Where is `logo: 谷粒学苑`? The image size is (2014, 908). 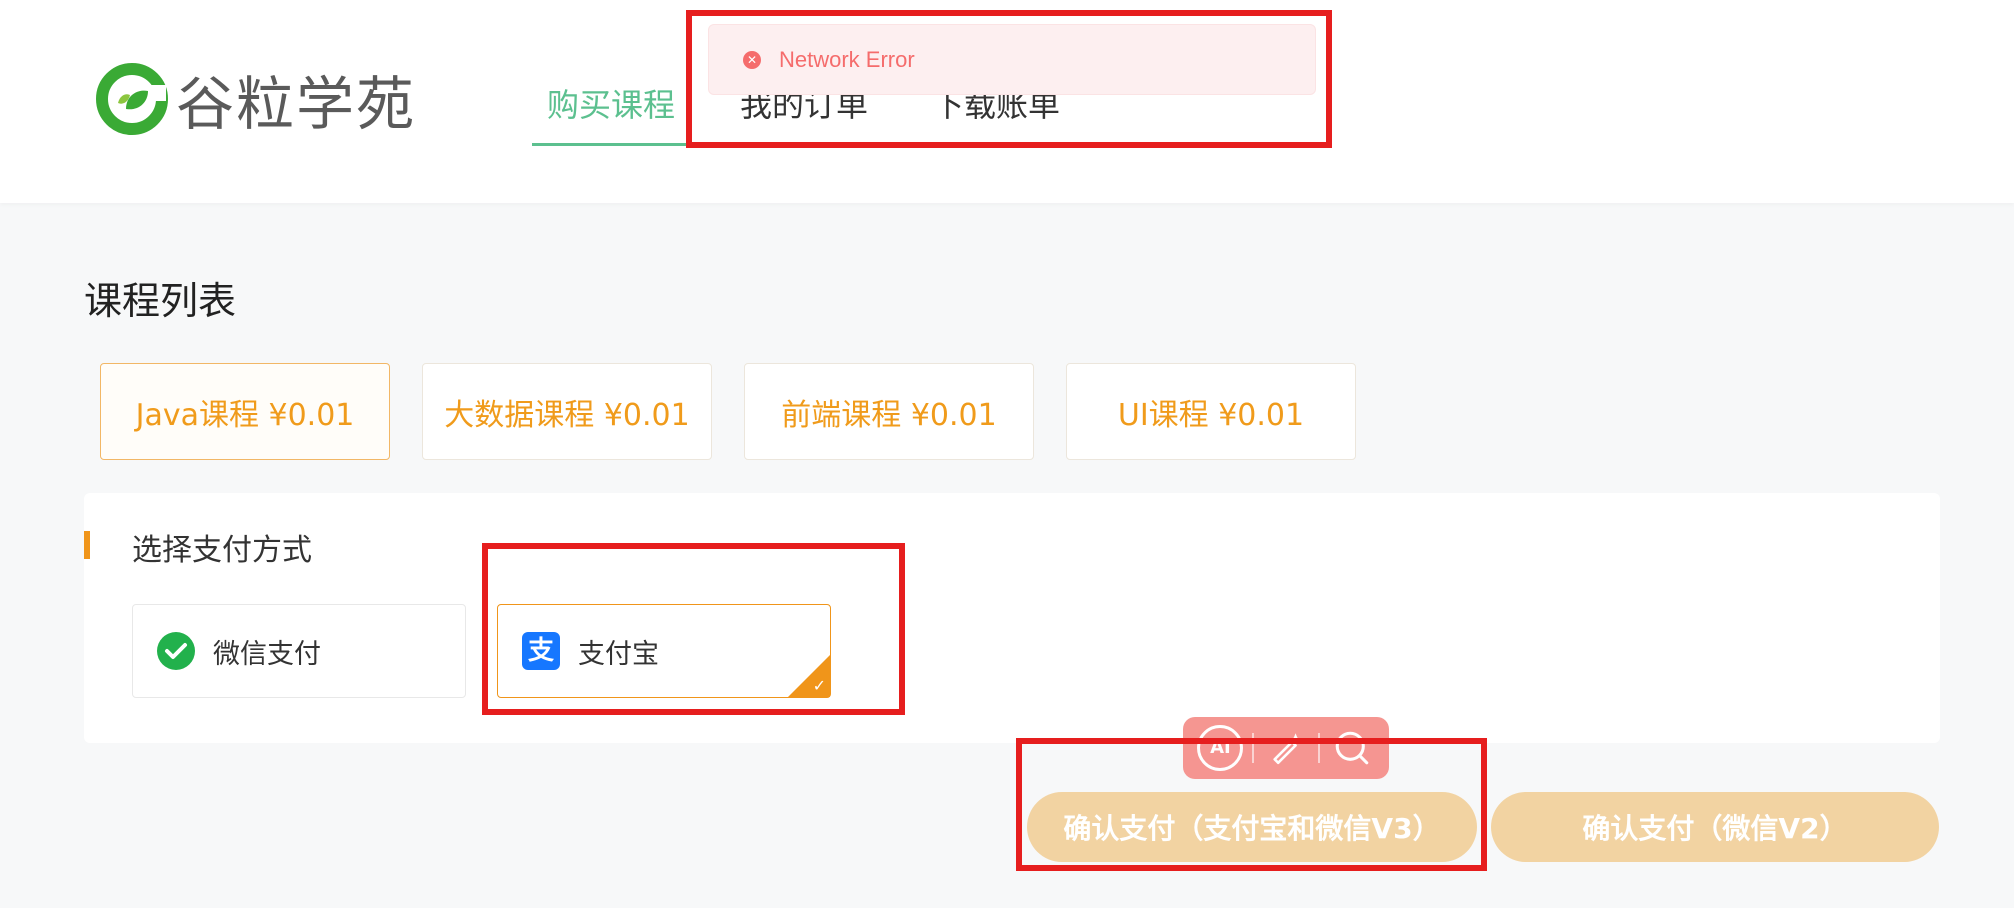 logo: 谷粒学苑 is located at coordinates (256, 99).